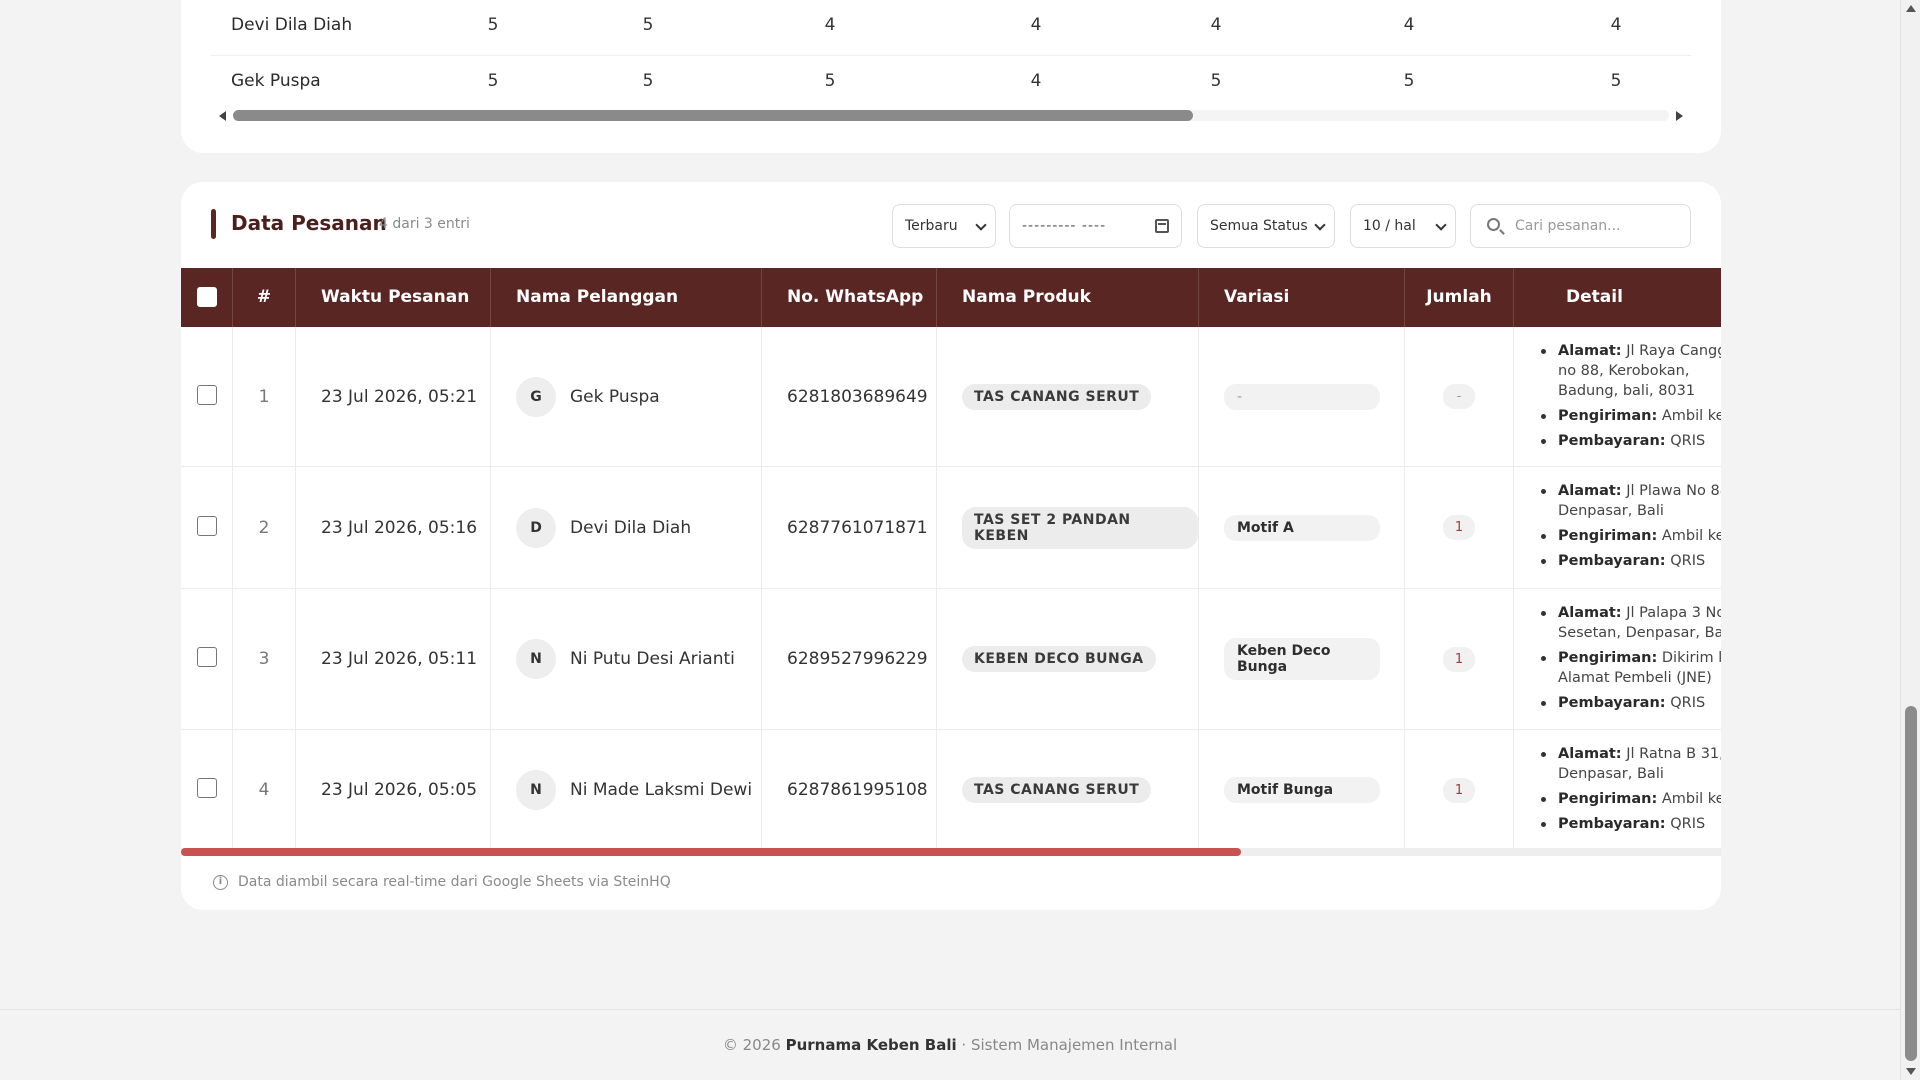  I want to click on row-number: 3, so click(264, 659).